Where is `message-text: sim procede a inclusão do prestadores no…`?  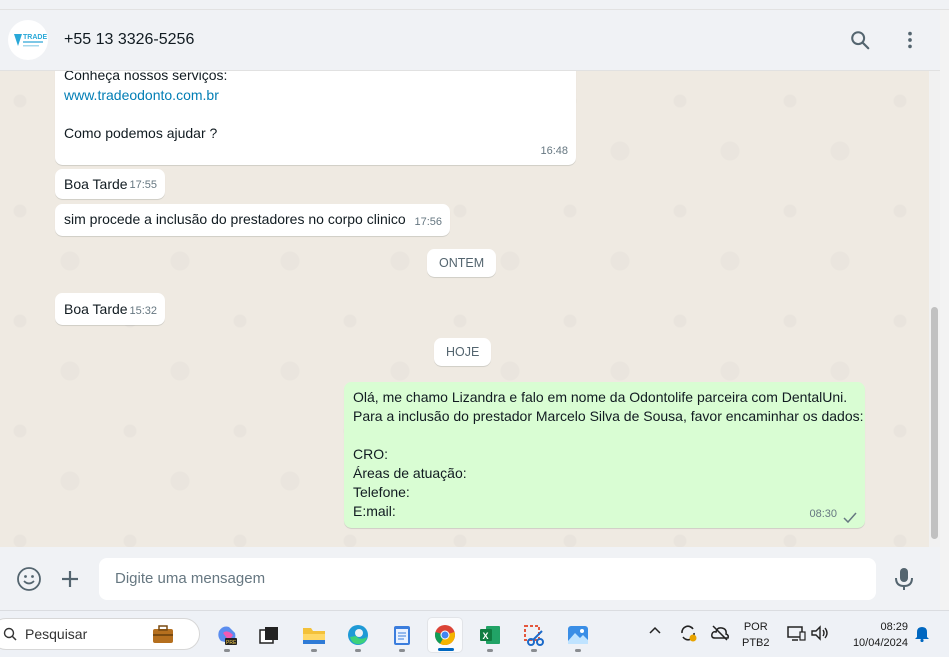
message-text: sim procede a inclusão do prestadores no… is located at coordinates (235, 219).